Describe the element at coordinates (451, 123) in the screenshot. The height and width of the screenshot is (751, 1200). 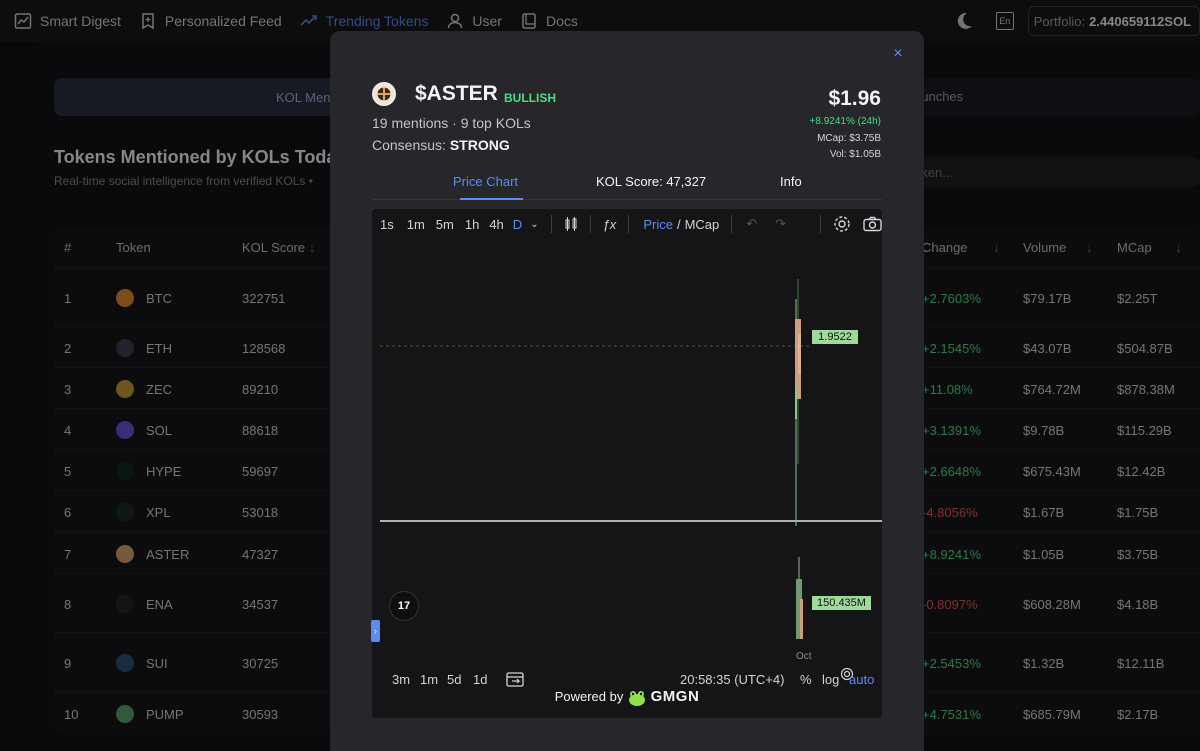
I see `mentions-summary: 19 mentions · 9 top KOLs` at that location.